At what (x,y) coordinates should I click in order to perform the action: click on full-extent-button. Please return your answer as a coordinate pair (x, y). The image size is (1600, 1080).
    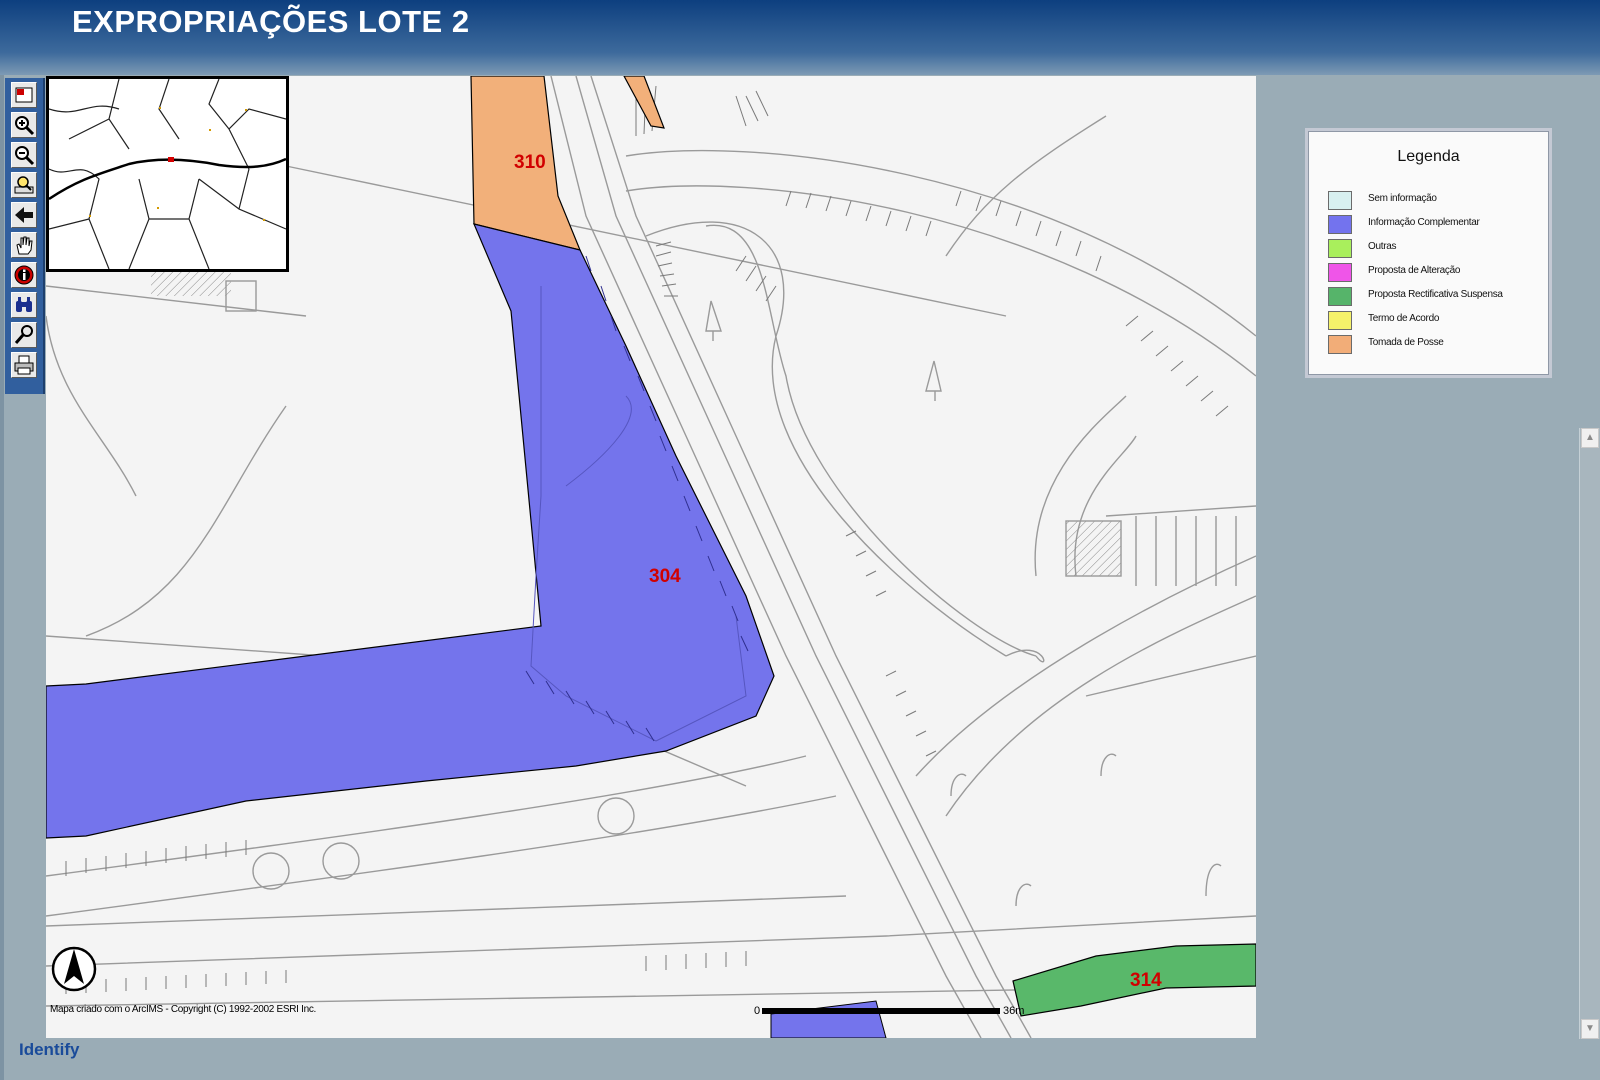
    Looking at the image, I should click on (24, 185).